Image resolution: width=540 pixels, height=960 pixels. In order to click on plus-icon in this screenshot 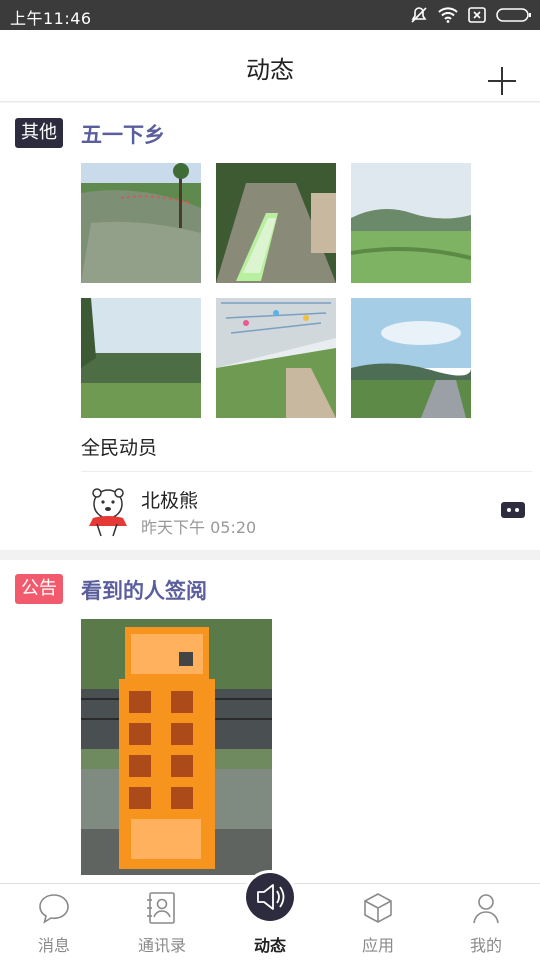, I will do `click(502, 81)`.